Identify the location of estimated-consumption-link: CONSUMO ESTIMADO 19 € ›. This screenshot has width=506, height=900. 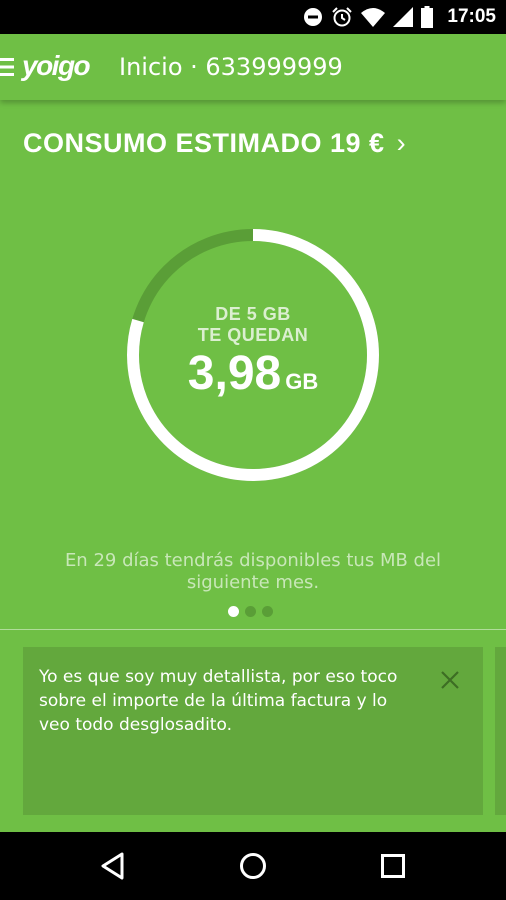
(214, 143).